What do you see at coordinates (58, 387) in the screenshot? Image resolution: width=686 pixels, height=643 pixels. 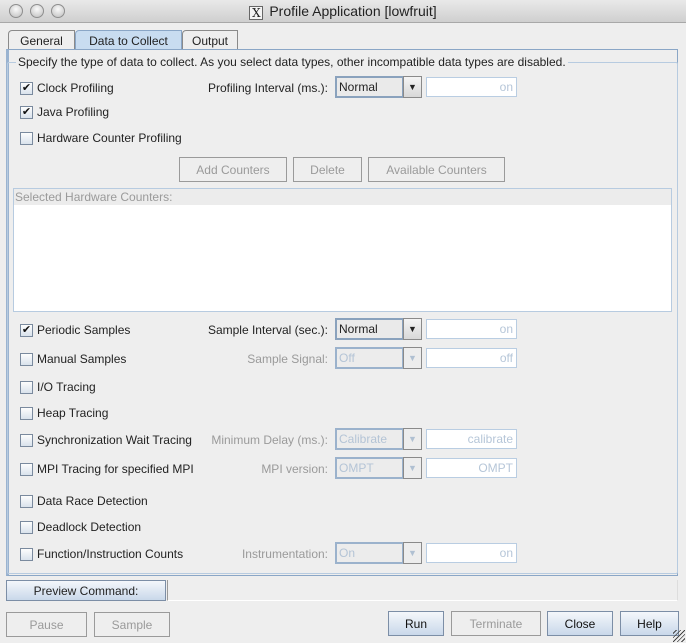 I see `io-tracing-checkbox: I/O Tracing` at bounding box center [58, 387].